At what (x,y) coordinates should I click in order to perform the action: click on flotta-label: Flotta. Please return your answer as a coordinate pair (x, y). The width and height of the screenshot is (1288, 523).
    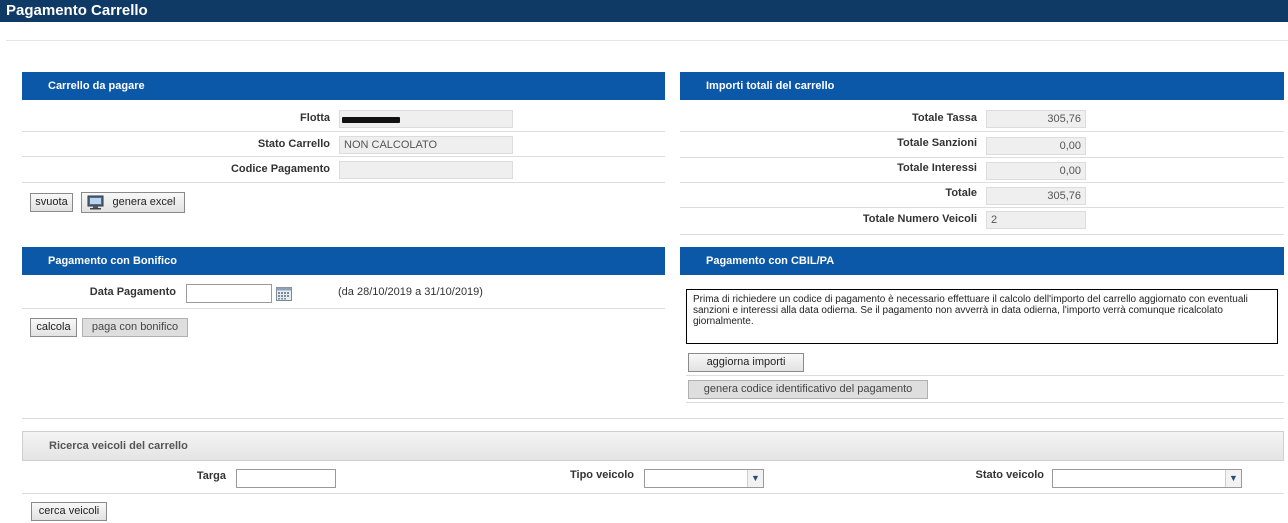
    Looking at the image, I should click on (315, 118).